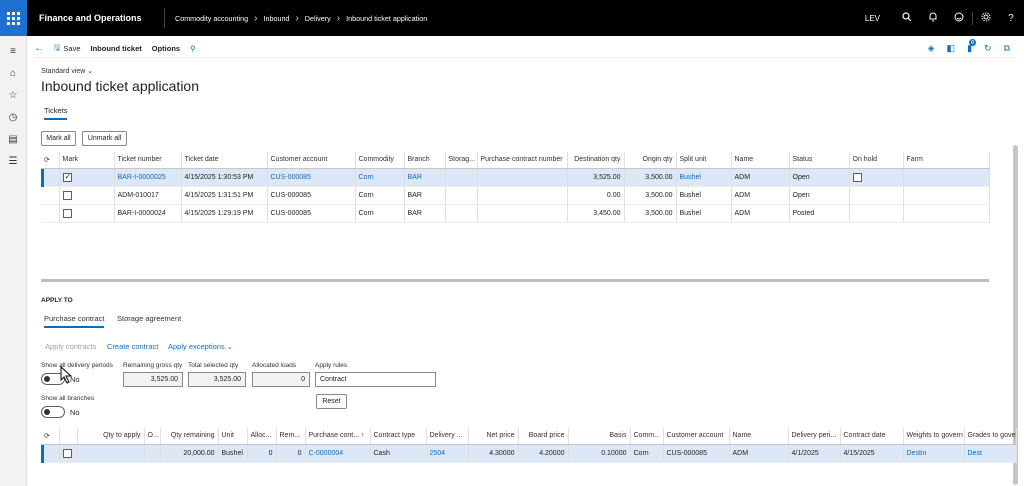 This screenshot has height=486, width=1024. I want to click on delivery: 2504, so click(447, 453).